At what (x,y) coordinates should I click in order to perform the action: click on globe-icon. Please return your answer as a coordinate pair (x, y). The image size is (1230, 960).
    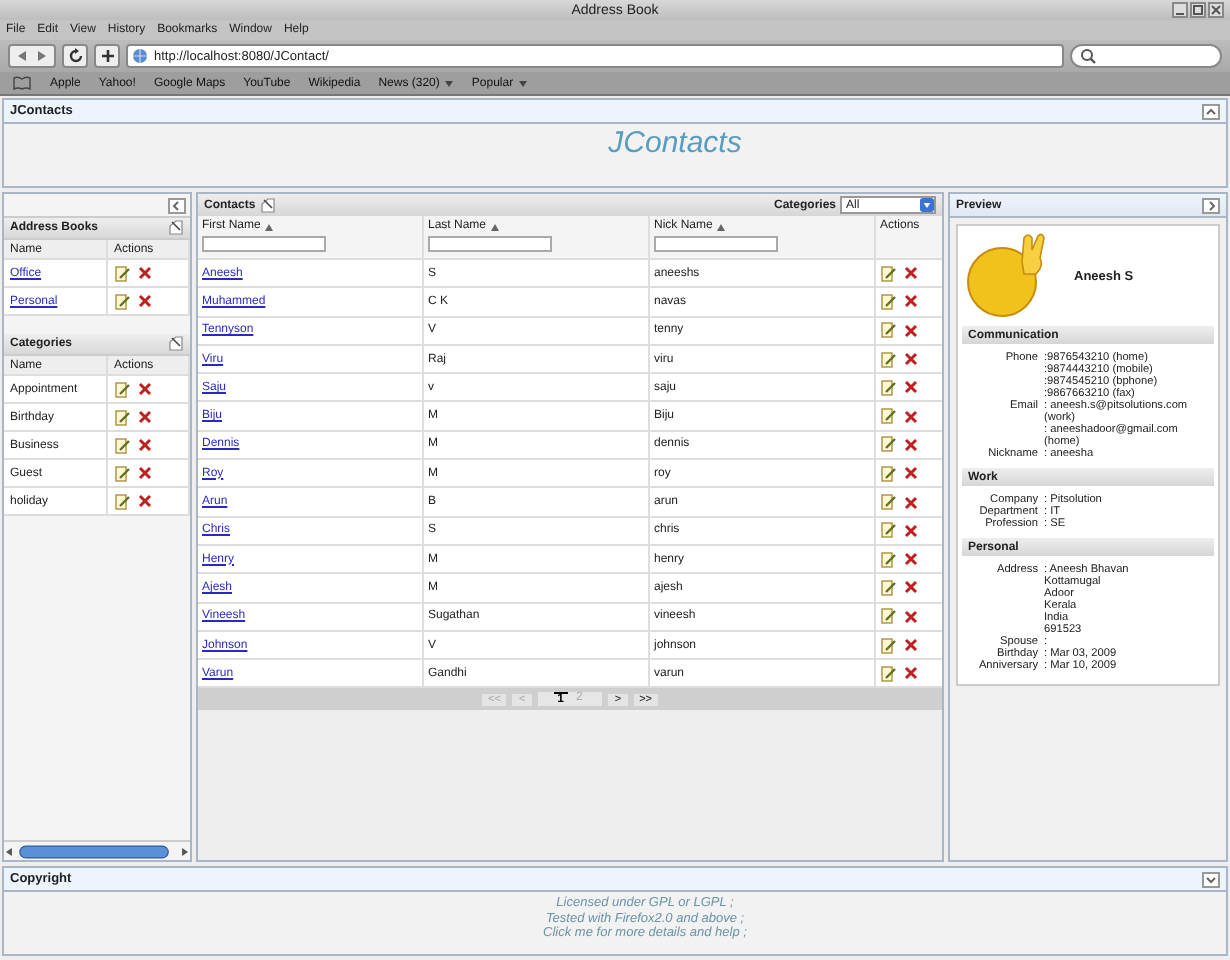
    Looking at the image, I should click on (140, 56).